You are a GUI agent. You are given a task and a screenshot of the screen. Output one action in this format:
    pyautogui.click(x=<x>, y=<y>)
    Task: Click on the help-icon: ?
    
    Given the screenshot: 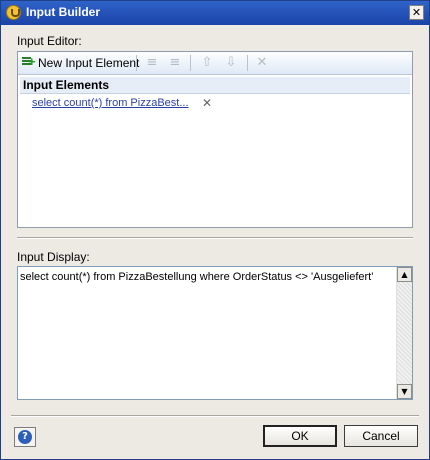 What is the action you would take?
    pyautogui.click(x=25, y=437)
    